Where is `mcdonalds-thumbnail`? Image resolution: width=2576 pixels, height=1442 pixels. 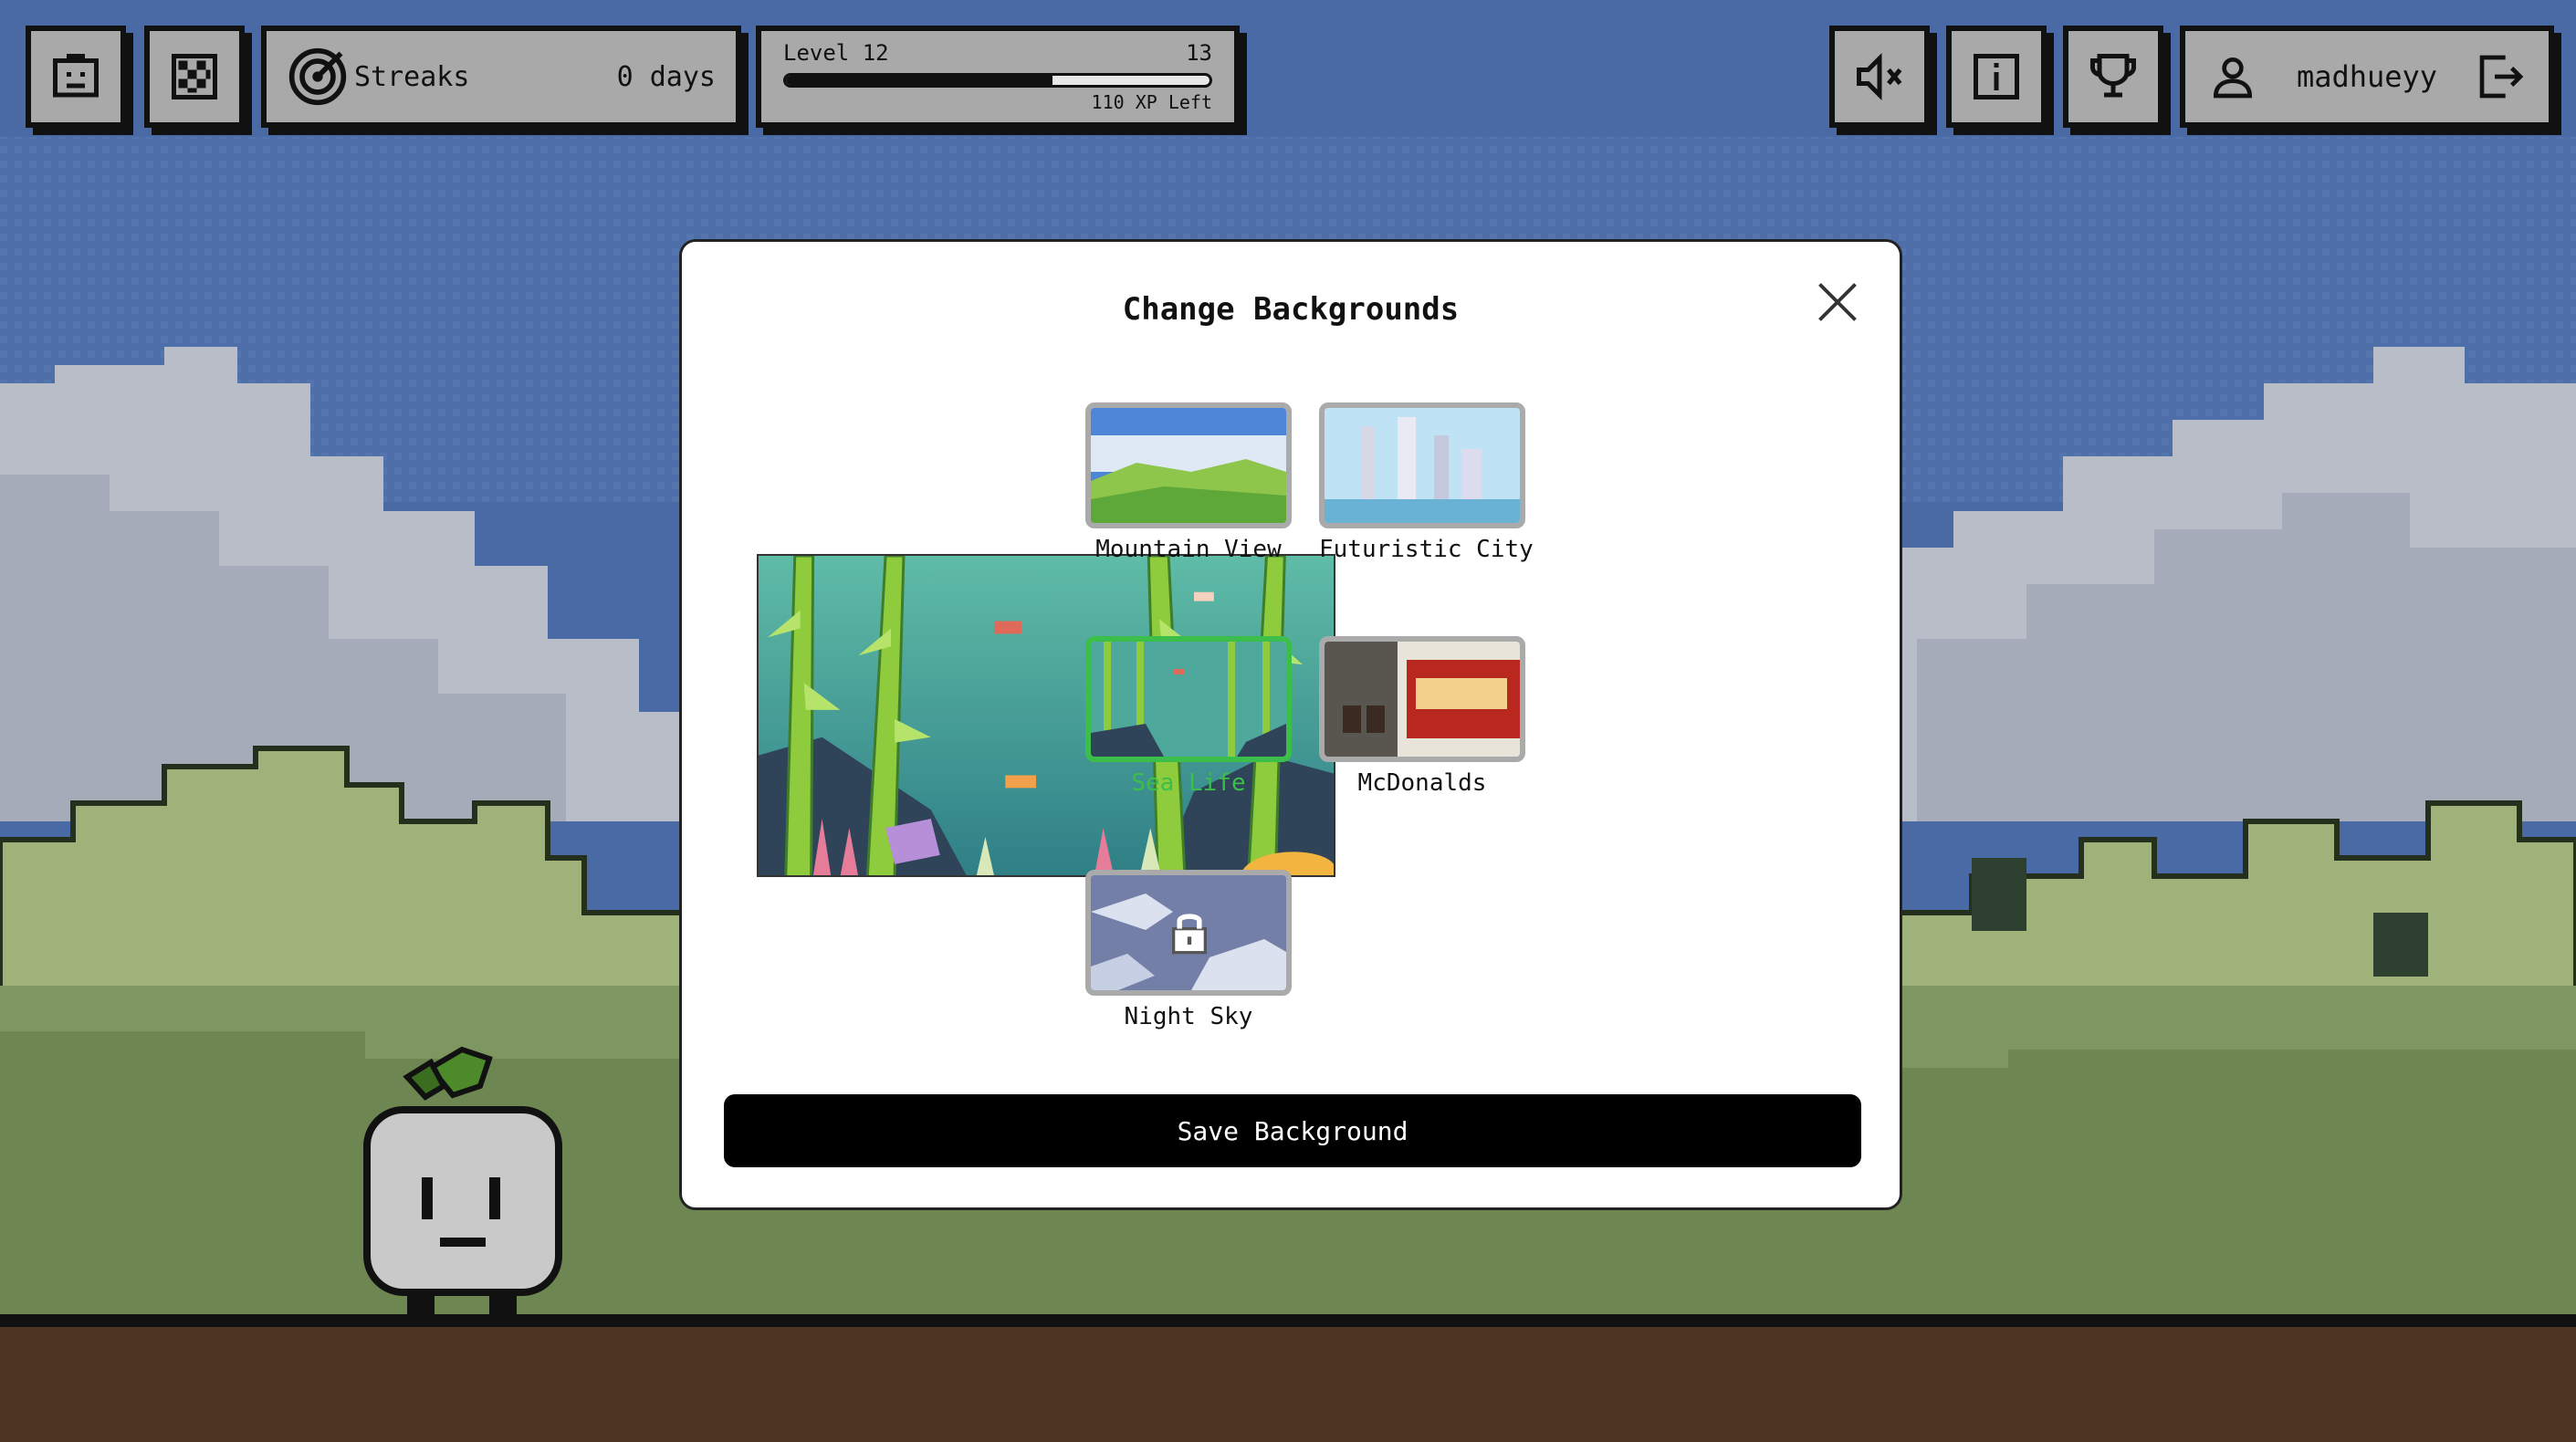 mcdonalds-thumbnail is located at coordinates (1422, 699).